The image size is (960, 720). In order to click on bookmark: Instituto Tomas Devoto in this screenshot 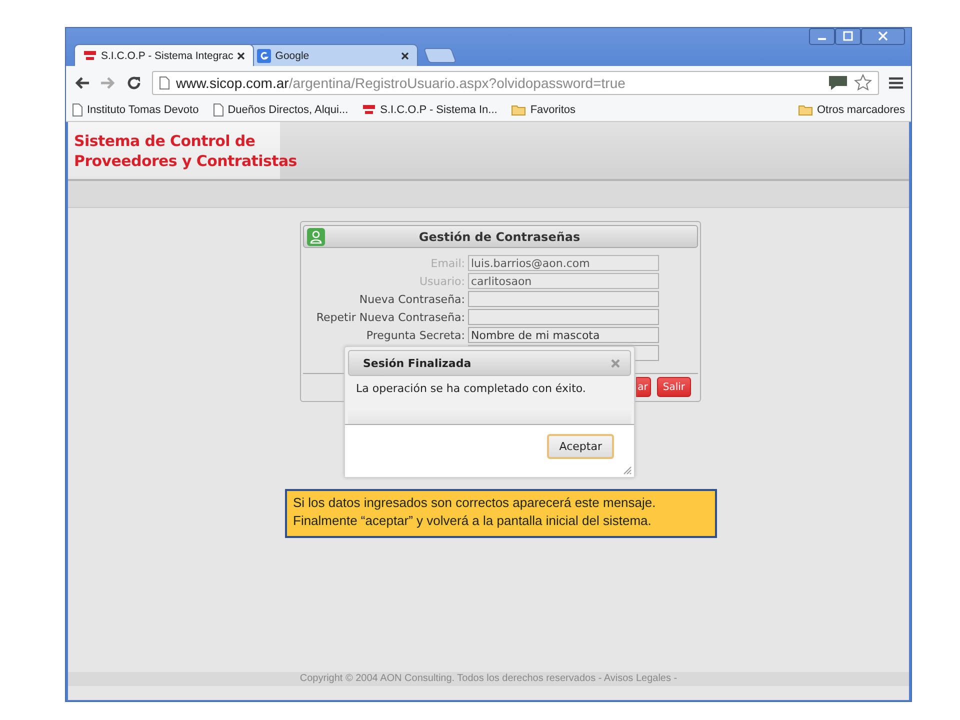, I will do `click(135, 110)`.